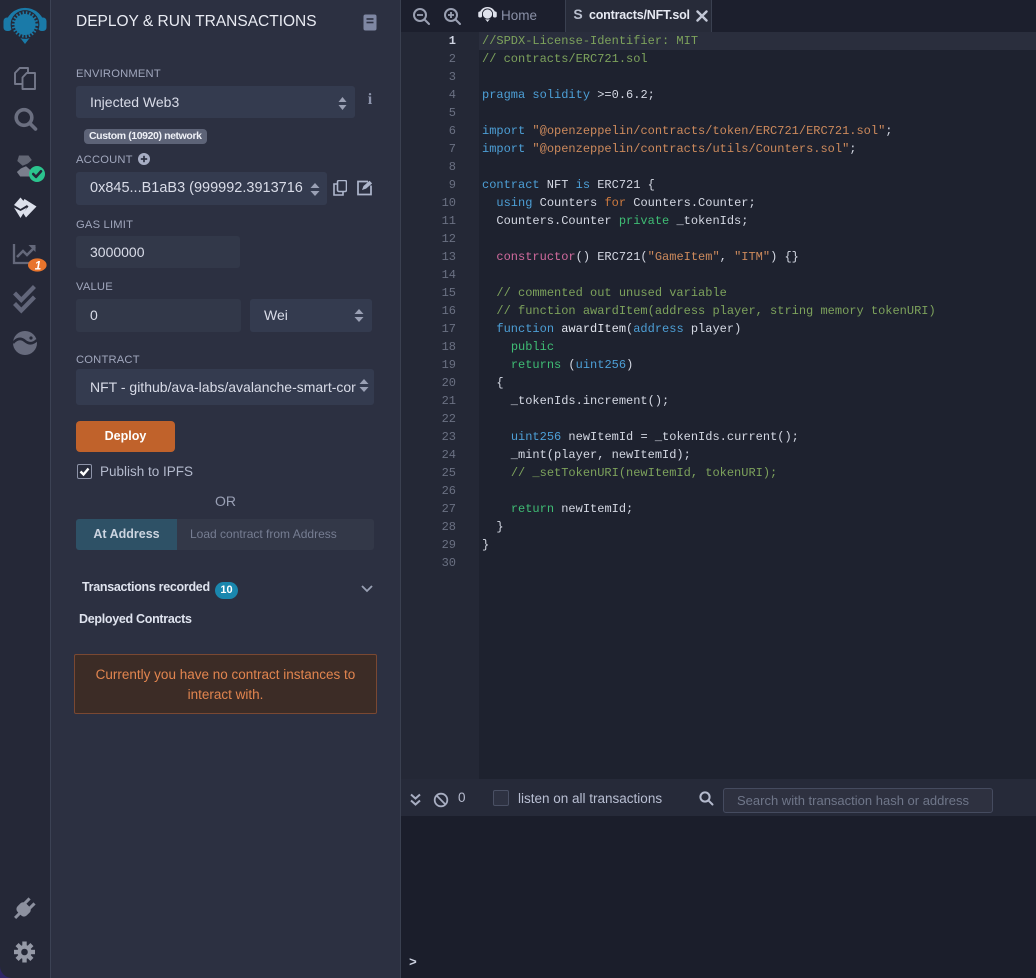  What do you see at coordinates (38, 267) in the screenshot?
I see `svg-text: 1` at bounding box center [38, 267].